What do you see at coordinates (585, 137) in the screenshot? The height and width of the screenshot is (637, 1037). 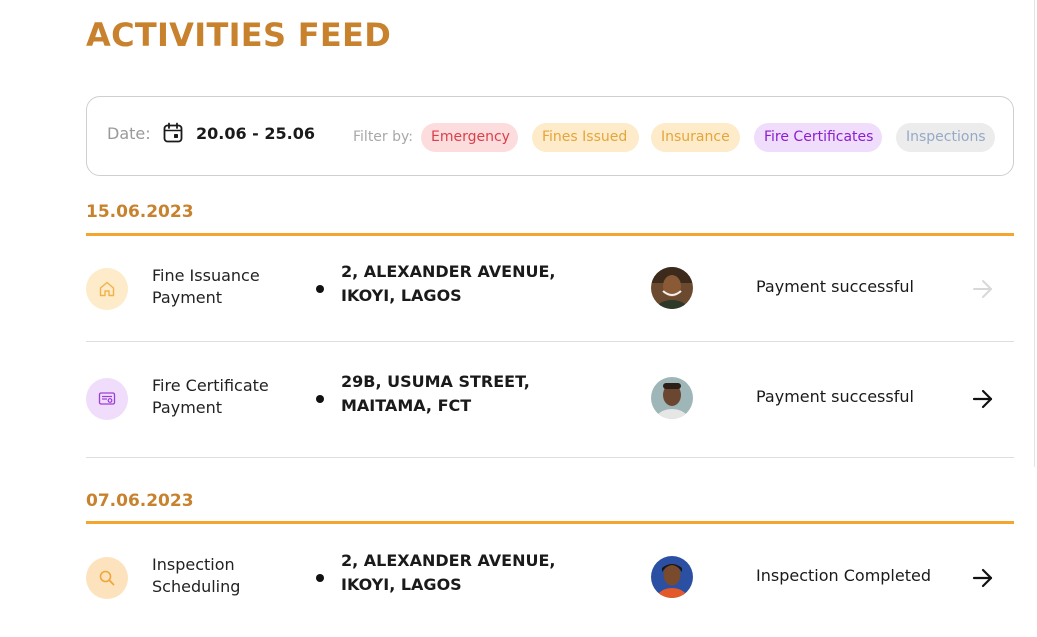 I see `filter-chip-fines-issued: Fines Issued` at bounding box center [585, 137].